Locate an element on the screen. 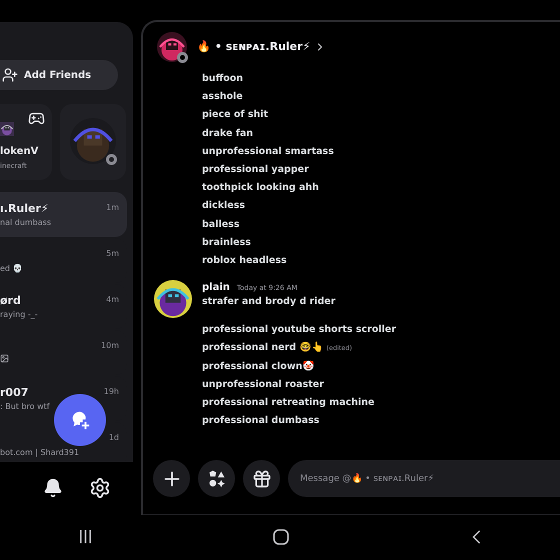 The height and width of the screenshot is (560, 560). message-line: buffoon is located at coordinates (223, 79).